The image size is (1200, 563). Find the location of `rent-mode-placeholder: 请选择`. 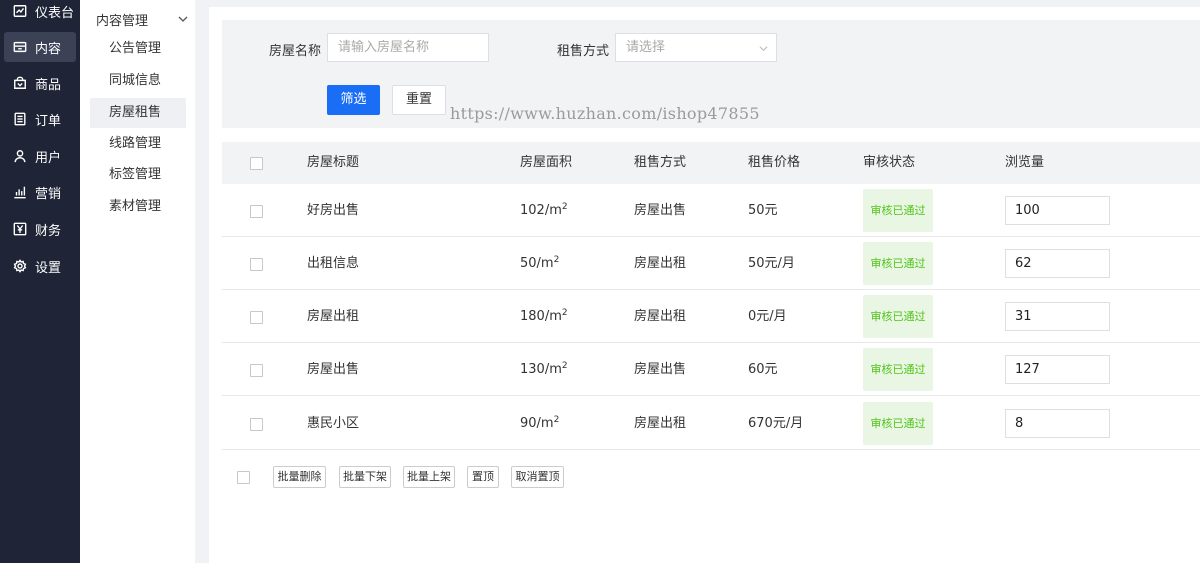

rent-mode-placeholder: 请选择 is located at coordinates (646, 47).